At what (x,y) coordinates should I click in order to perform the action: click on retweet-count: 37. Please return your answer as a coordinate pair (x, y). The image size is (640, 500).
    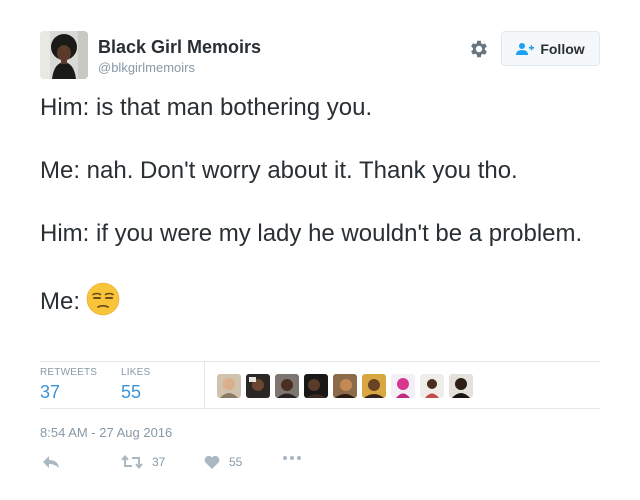
    Looking at the image, I should click on (159, 462).